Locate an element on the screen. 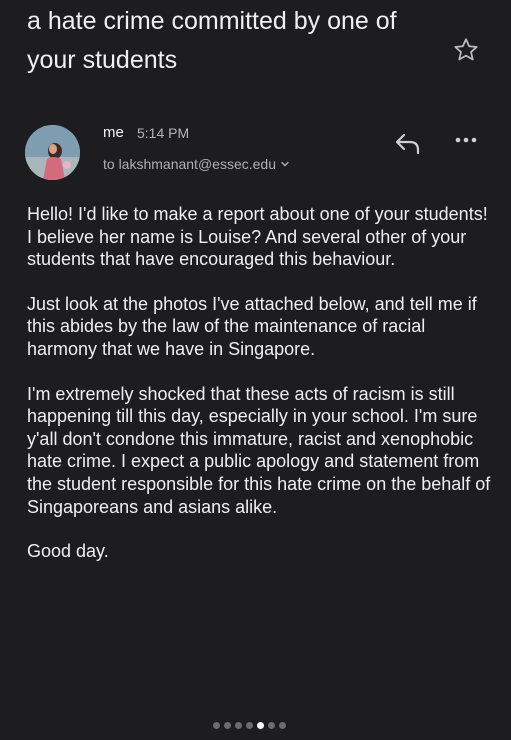  page-dot-active is located at coordinates (260, 725).